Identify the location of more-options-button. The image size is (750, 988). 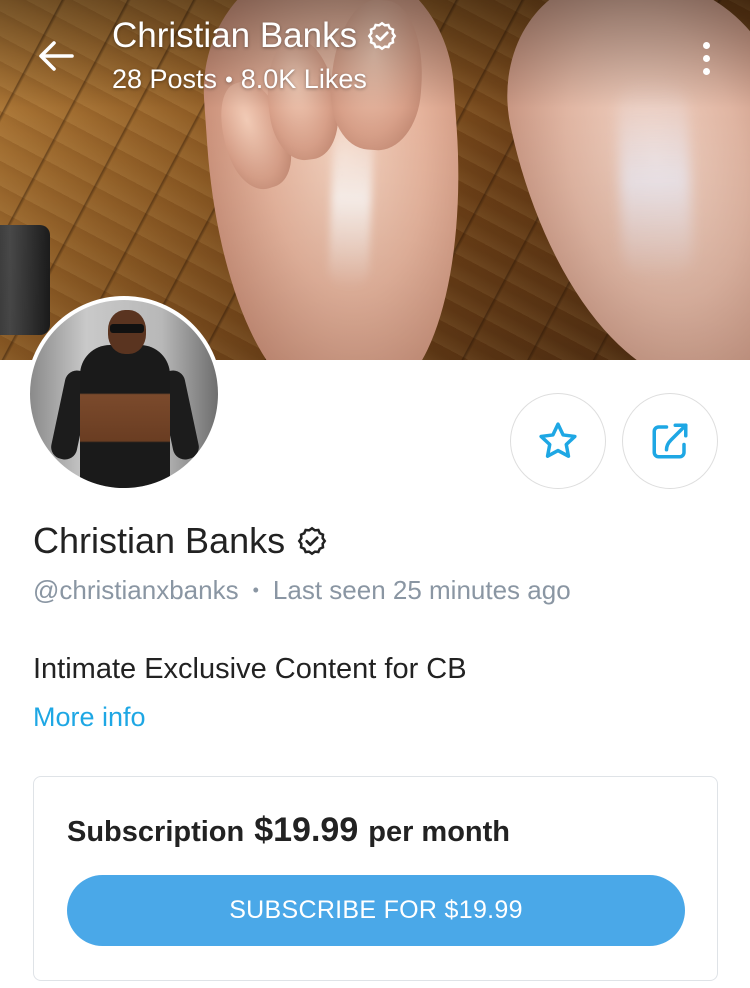
(706, 58).